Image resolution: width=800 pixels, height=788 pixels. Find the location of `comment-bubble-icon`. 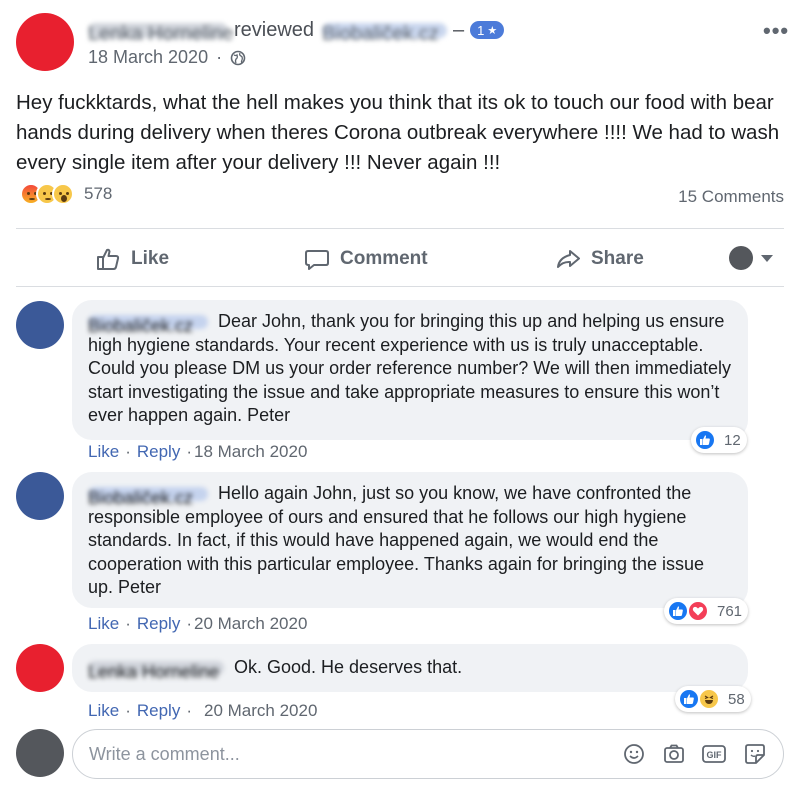

comment-bubble-icon is located at coordinates (317, 260).